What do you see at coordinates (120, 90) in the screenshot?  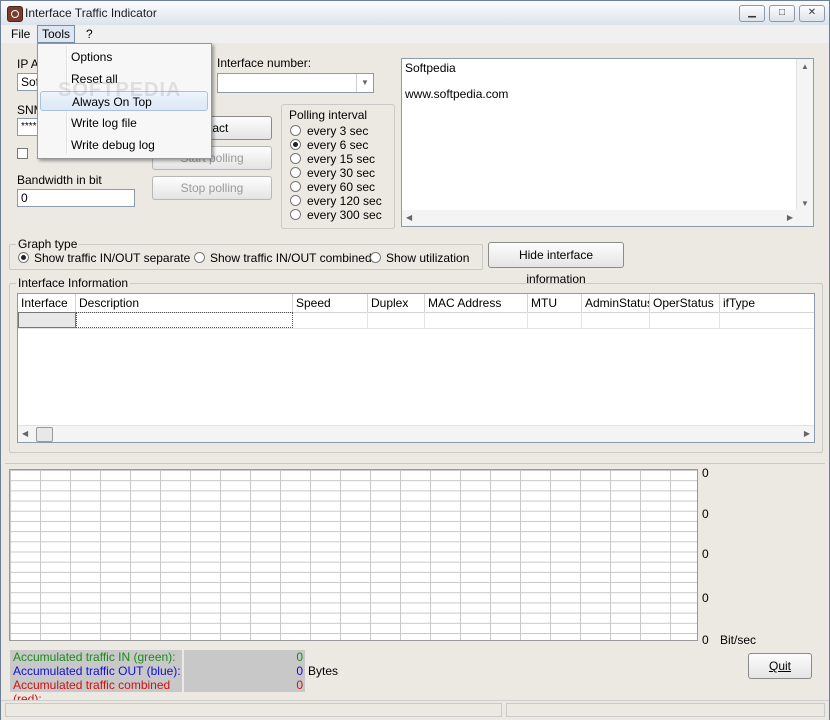 I see `watermark: SOFTPEDIA` at bounding box center [120, 90].